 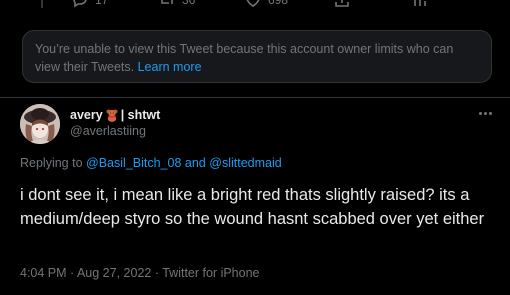 What do you see at coordinates (140, 115) in the screenshot?
I see `name-suffix: | shtwt` at bounding box center [140, 115].